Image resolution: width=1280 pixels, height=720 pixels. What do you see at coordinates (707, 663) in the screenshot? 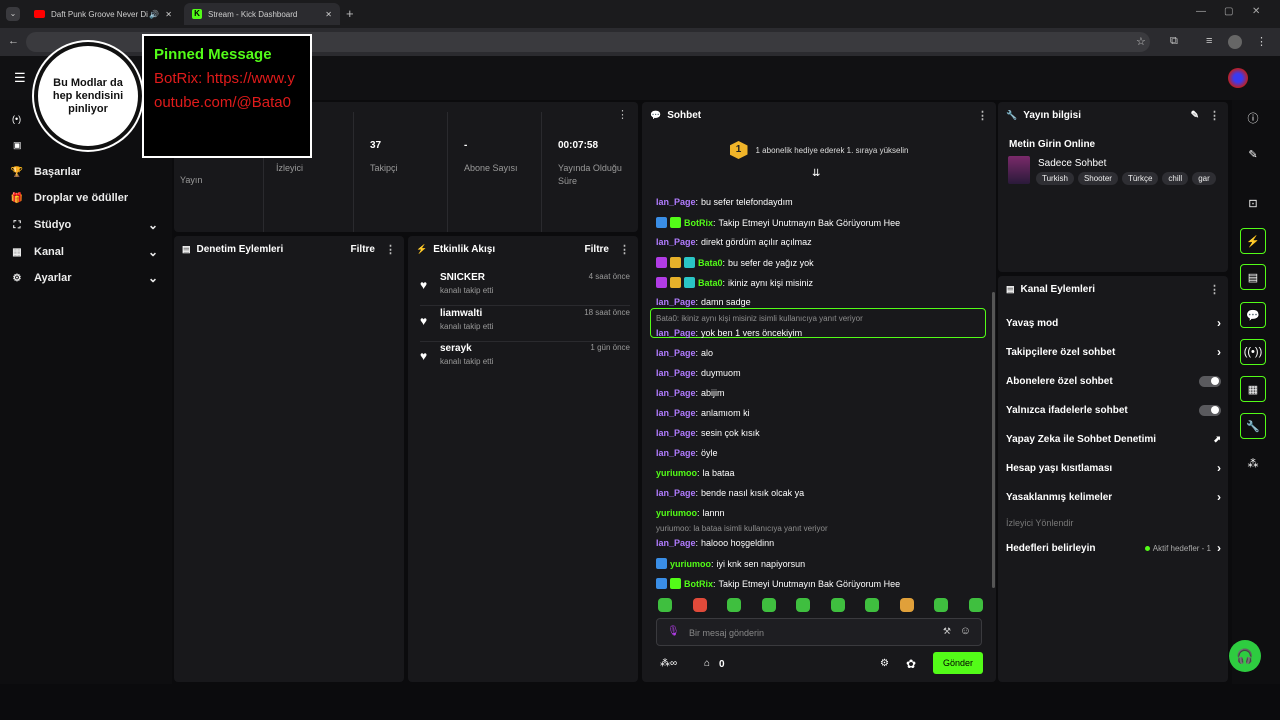
I see `store-icon: ⌂` at bounding box center [707, 663].